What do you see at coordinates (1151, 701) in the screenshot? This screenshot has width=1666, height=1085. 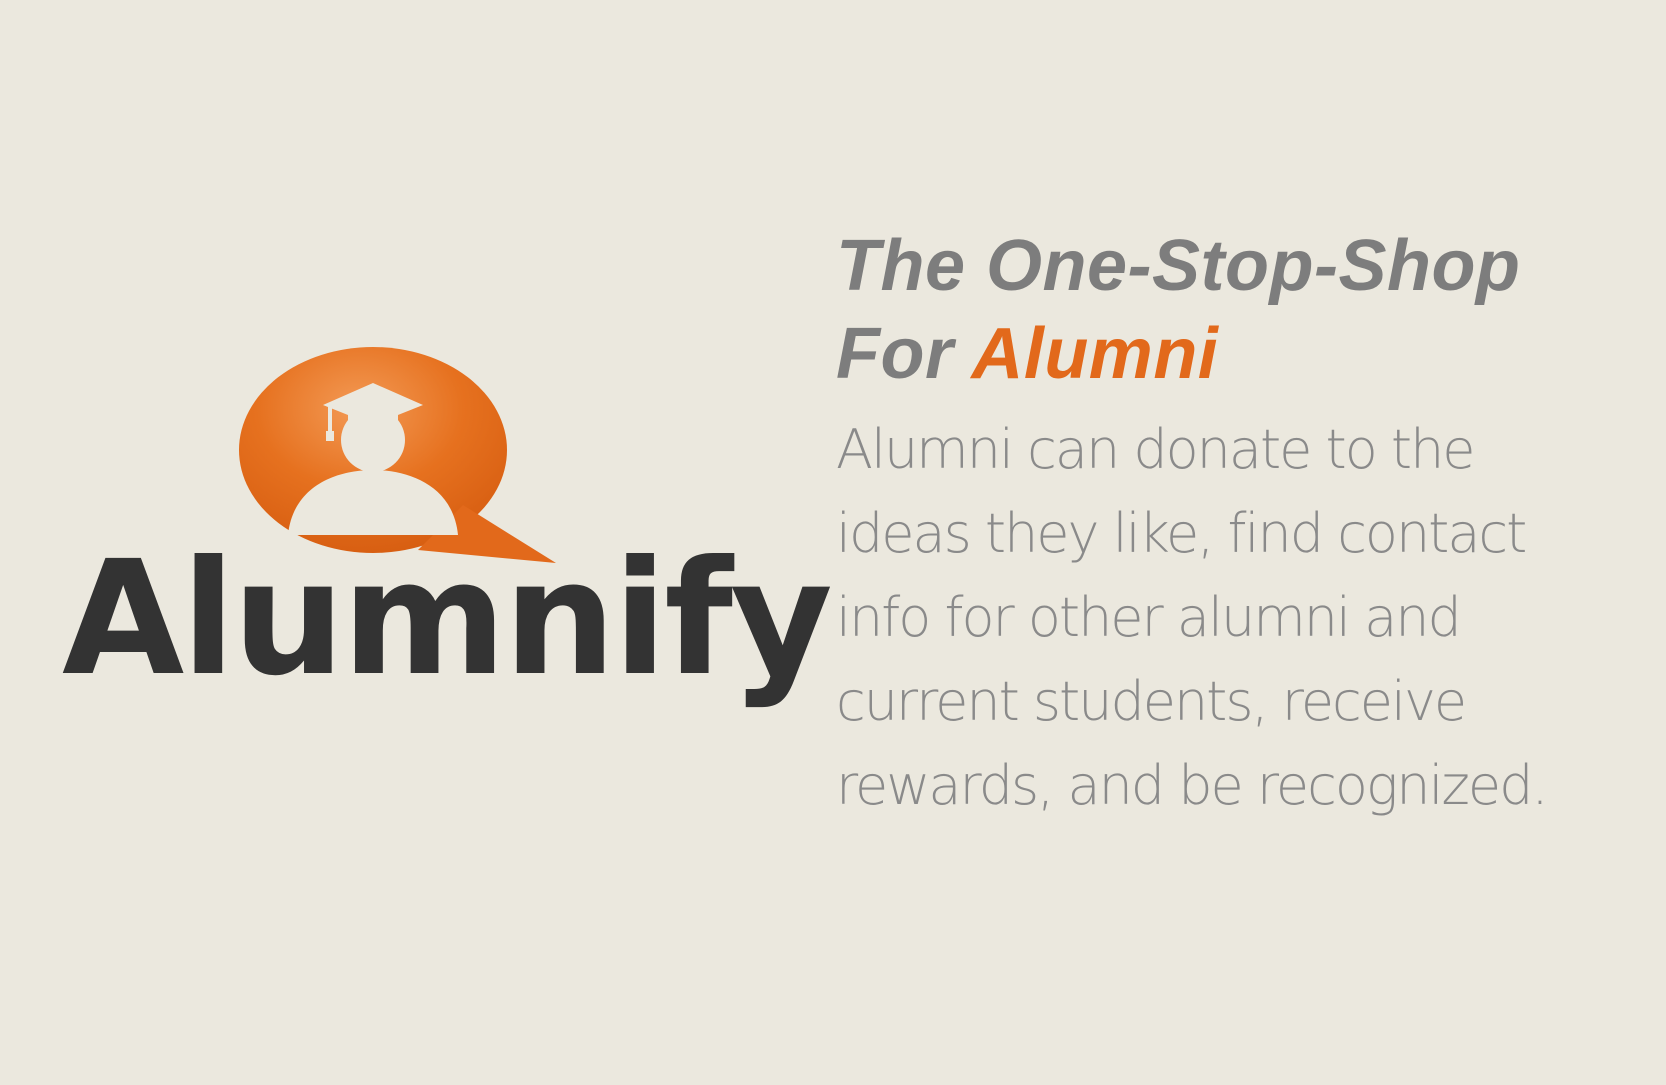 I see `description-line-4: current students, receive` at bounding box center [1151, 701].